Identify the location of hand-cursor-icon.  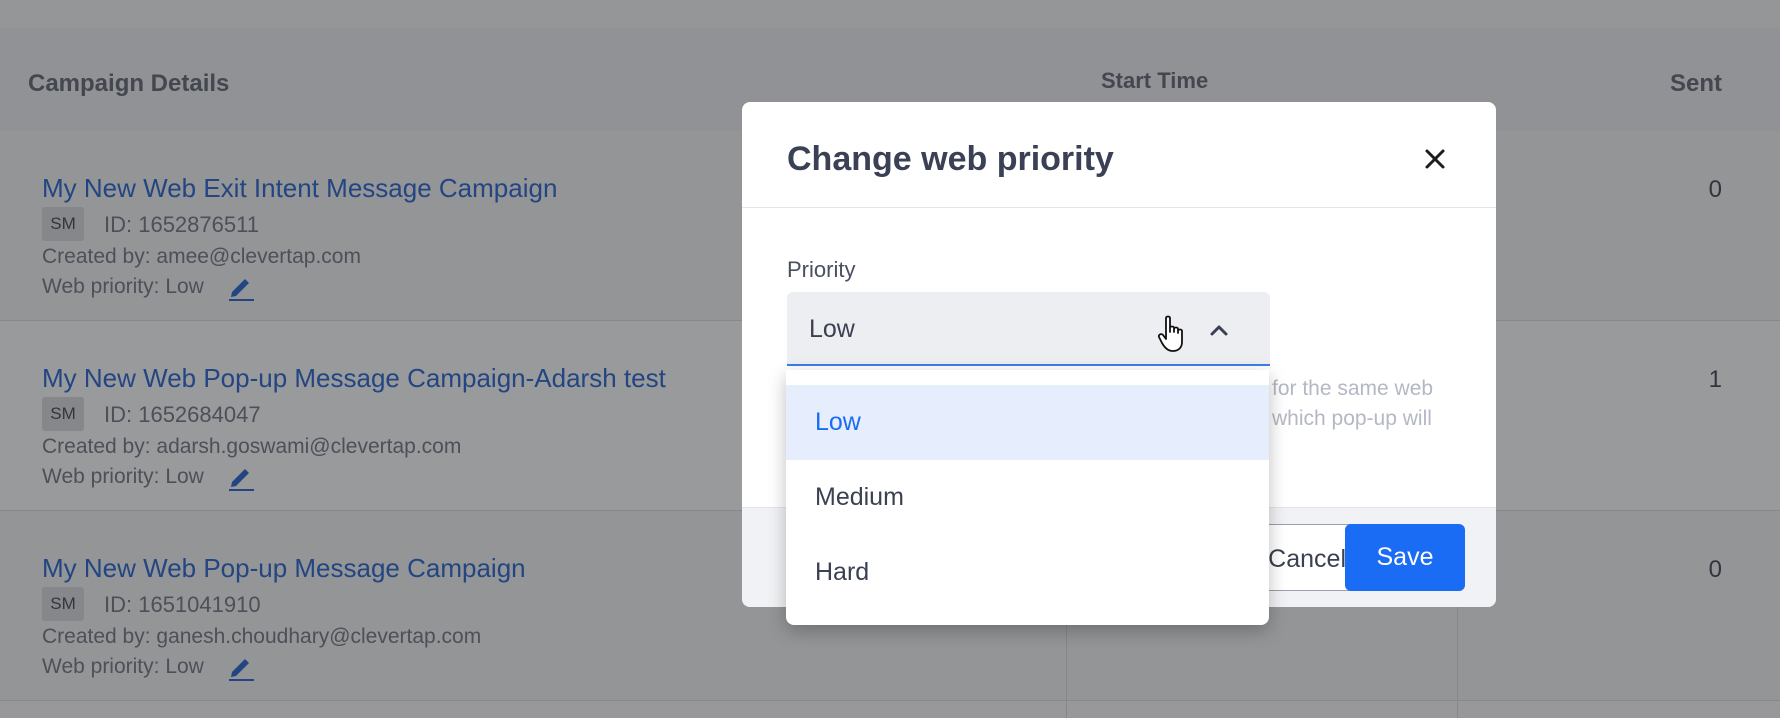
(1170, 333).